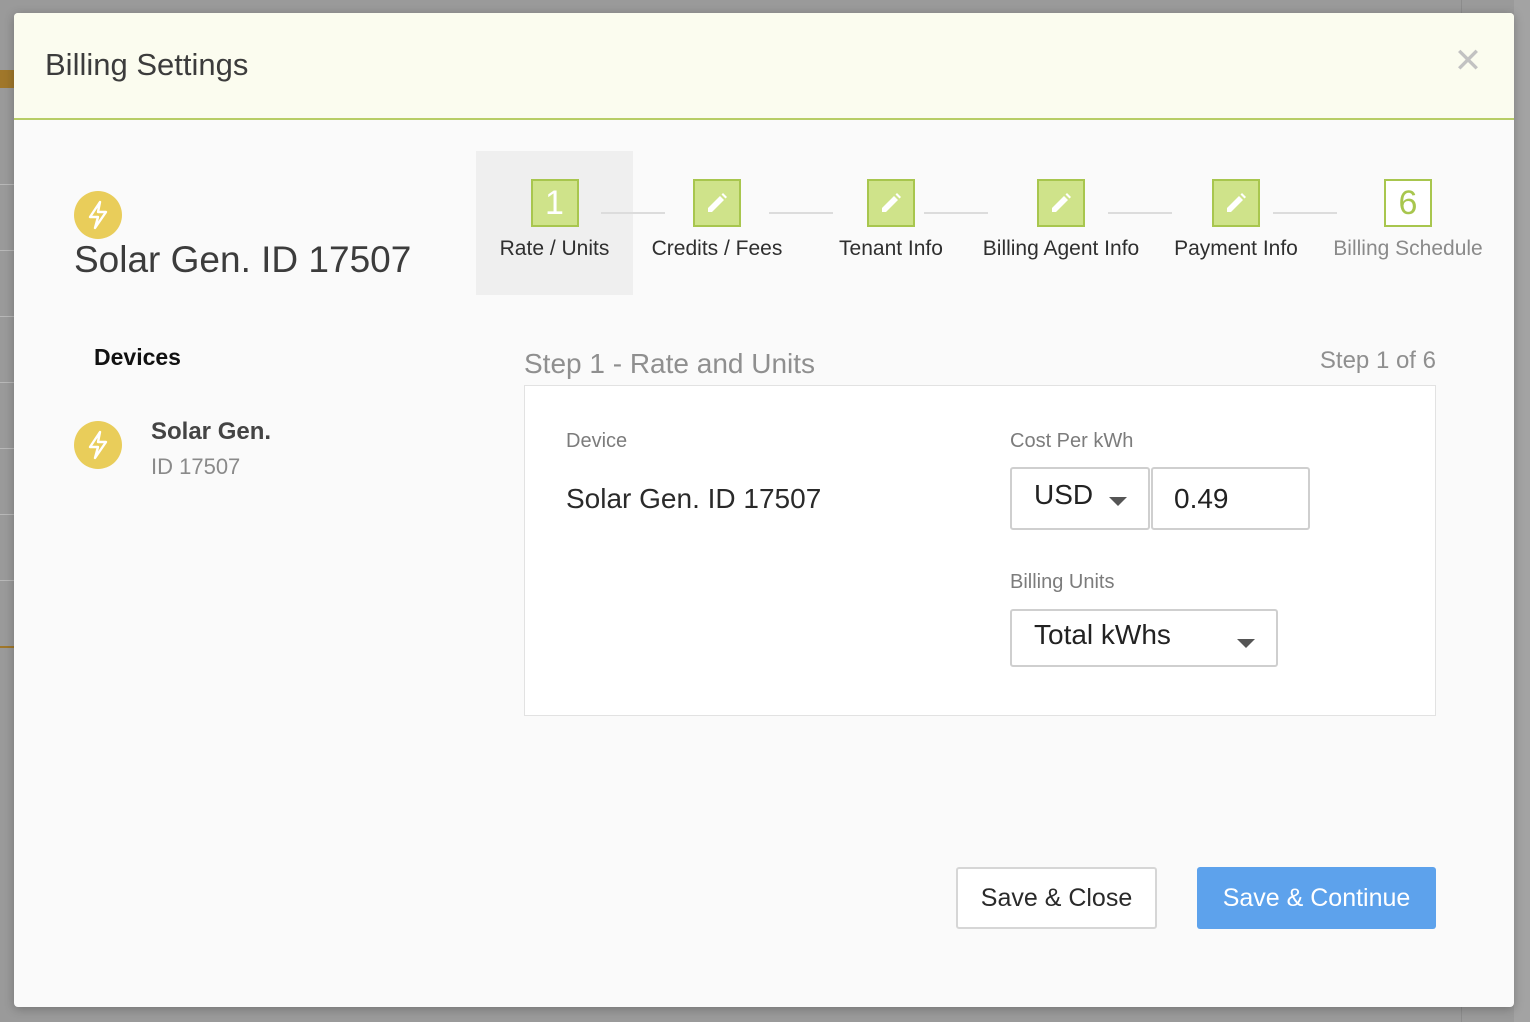  What do you see at coordinates (1072, 441) in the screenshot?
I see `cost-per-kwh-label: Cost Per kWh` at bounding box center [1072, 441].